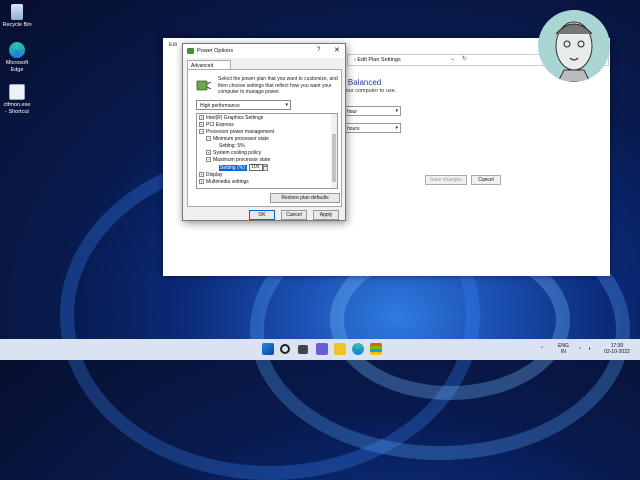 The height and width of the screenshot is (480, 640). What do you see at coordinates (579, 349) in the screenshot?
I see `network-icon: ◔` at bounding box center [579, 349].